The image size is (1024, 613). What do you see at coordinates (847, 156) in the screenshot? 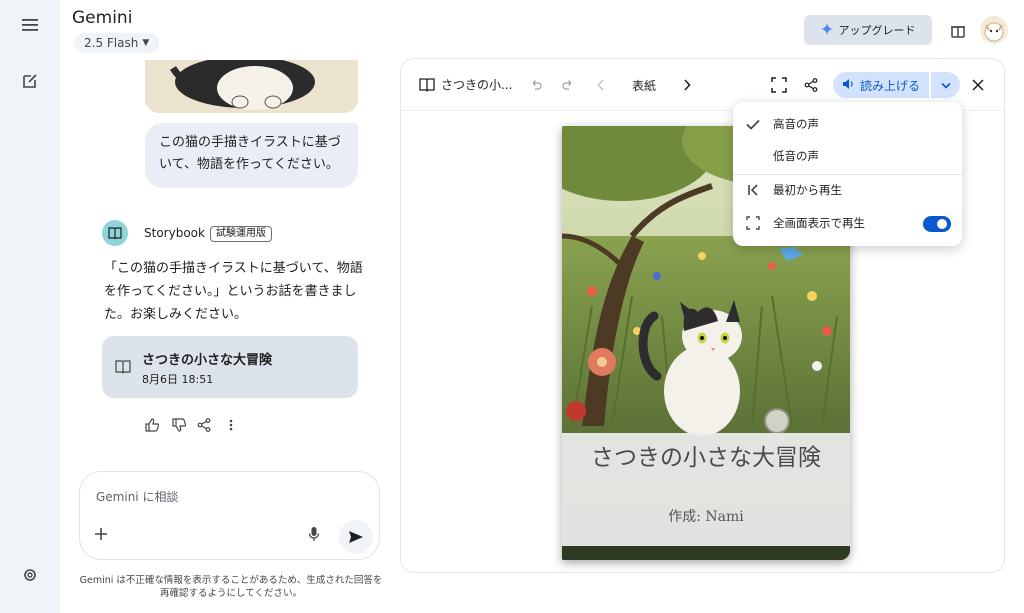
I see `menu-item-low-voice: 低音の声` at bounding box center [847, 156].